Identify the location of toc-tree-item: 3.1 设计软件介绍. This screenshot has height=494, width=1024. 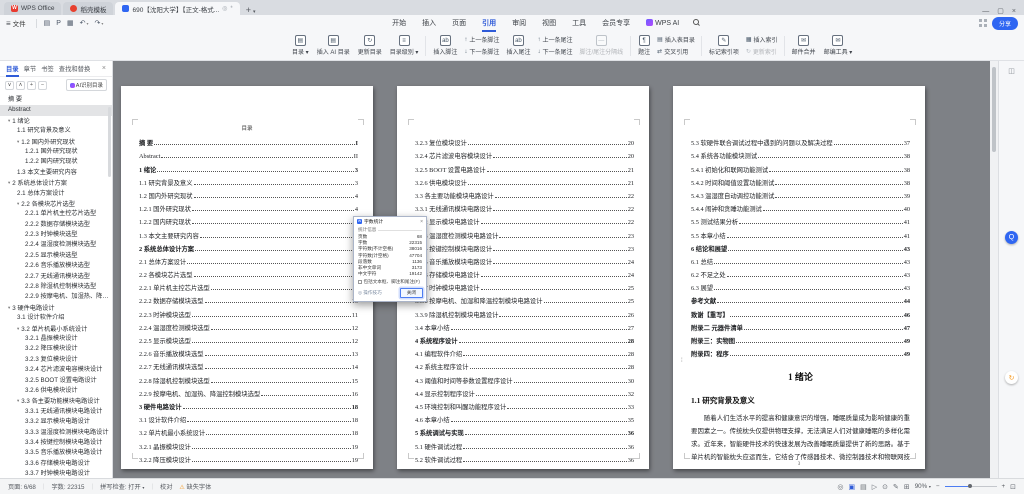
(56, 318).